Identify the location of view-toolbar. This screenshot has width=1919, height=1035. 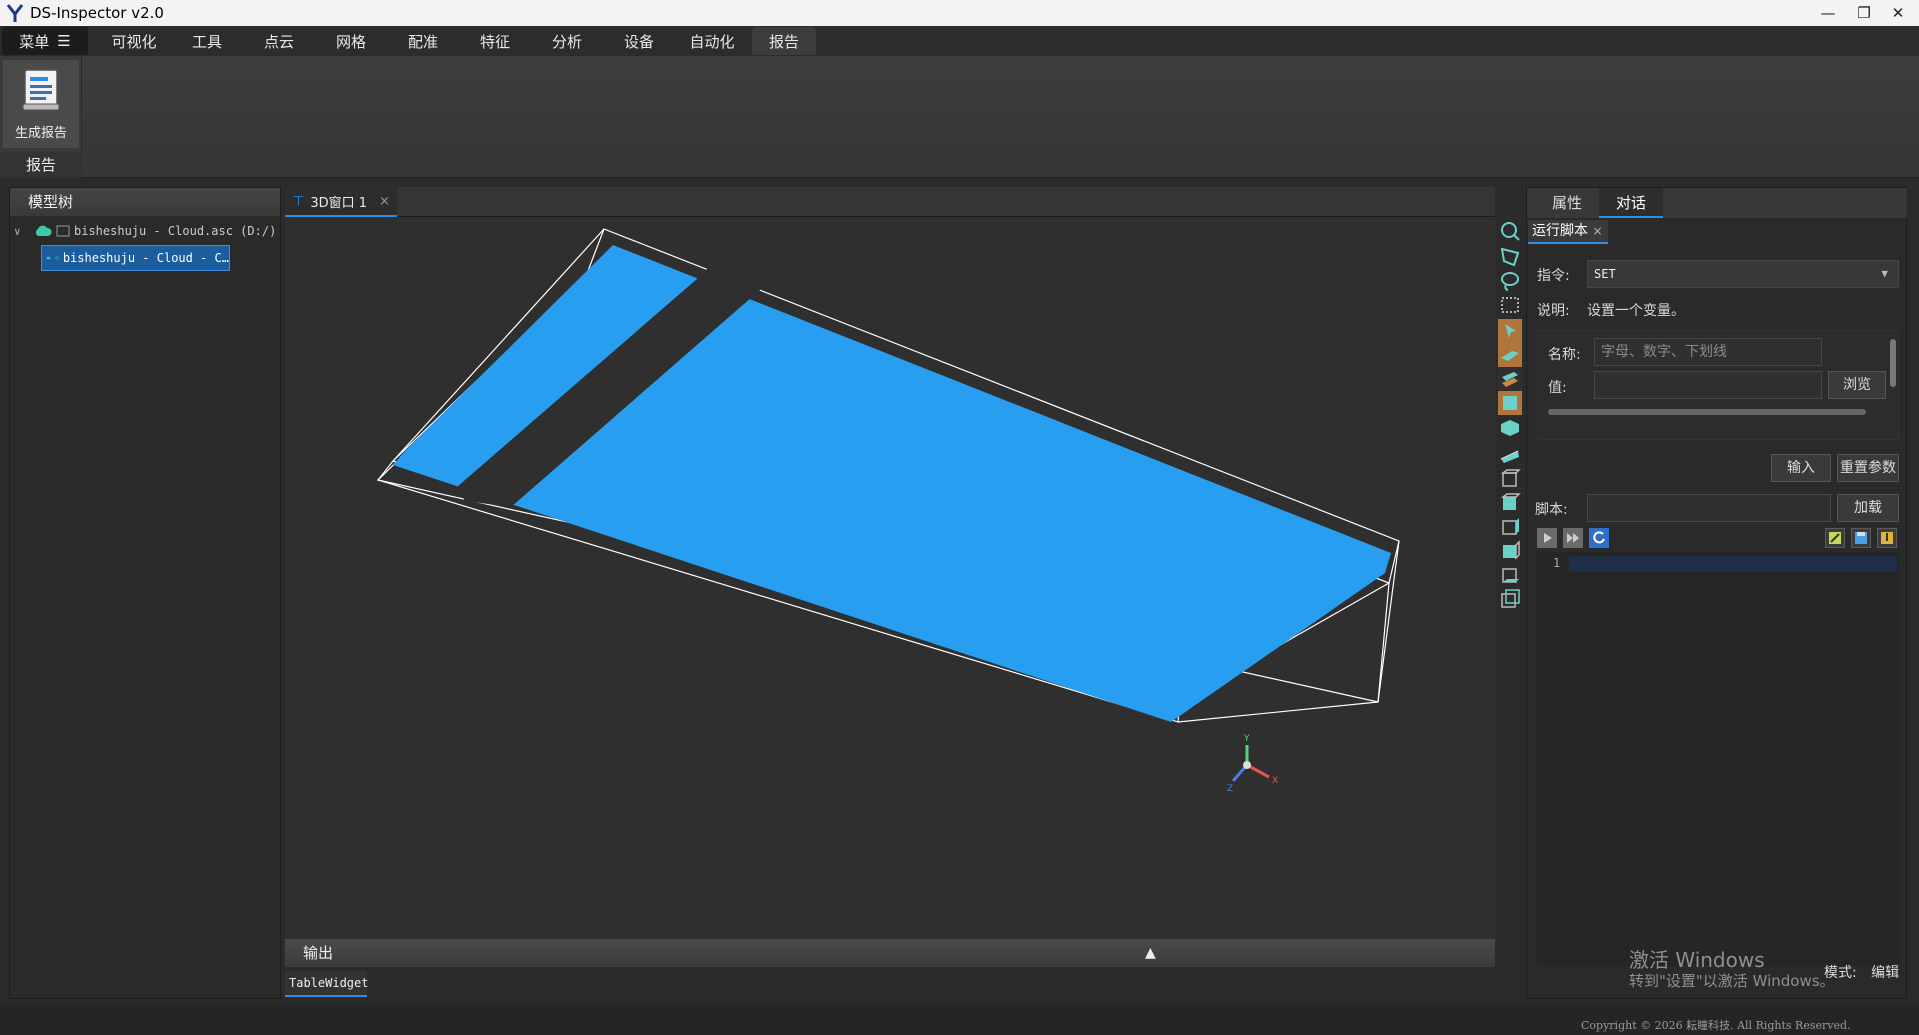
(1510, 447).